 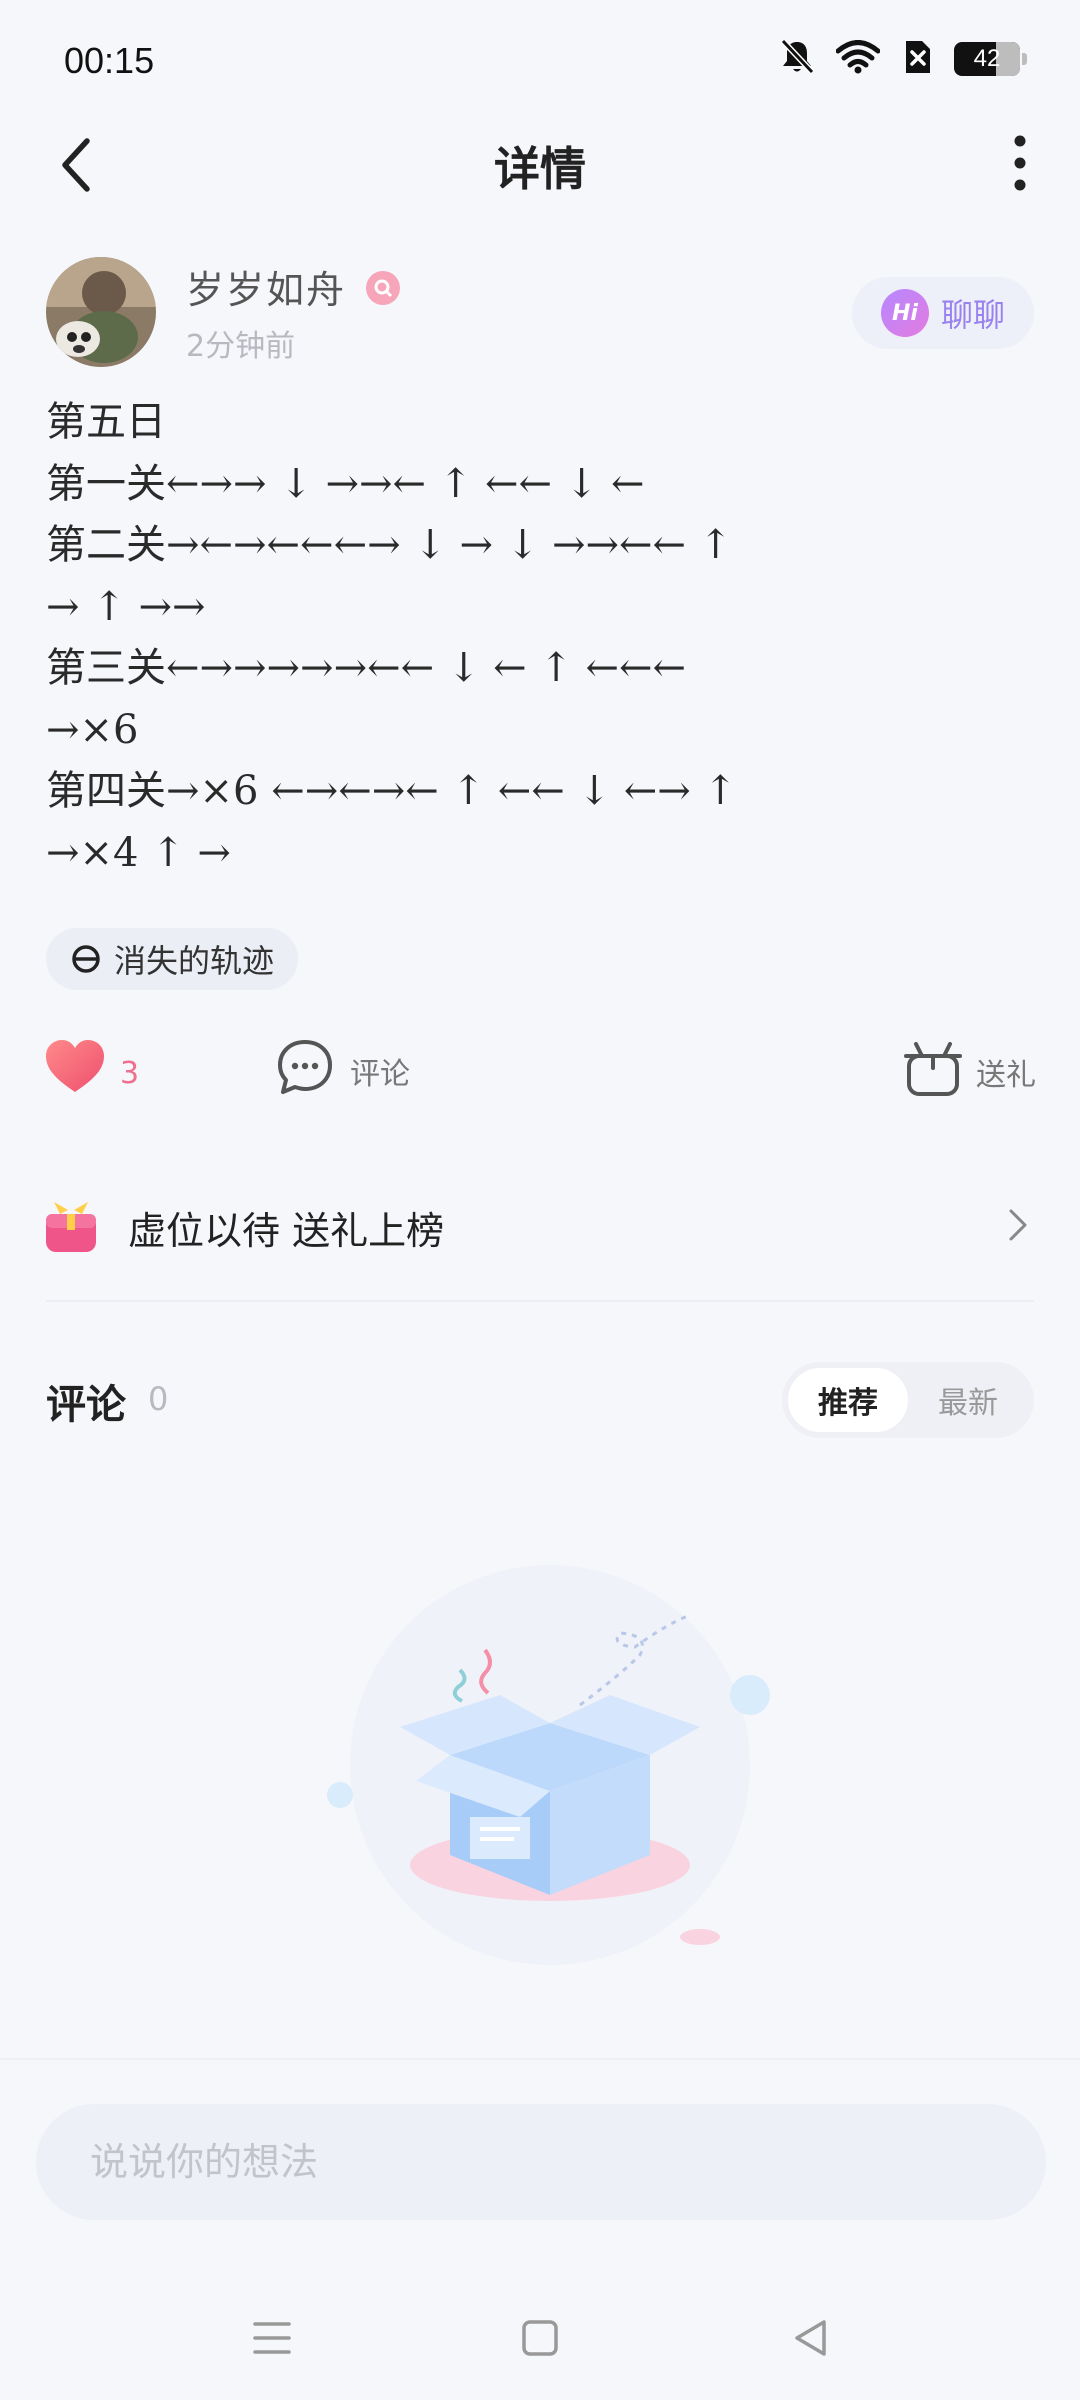 What do you see at coordinates (540, 62) in the screenshot?
I see `status-bar: 00:15 42` at bounding box center [540, 62].